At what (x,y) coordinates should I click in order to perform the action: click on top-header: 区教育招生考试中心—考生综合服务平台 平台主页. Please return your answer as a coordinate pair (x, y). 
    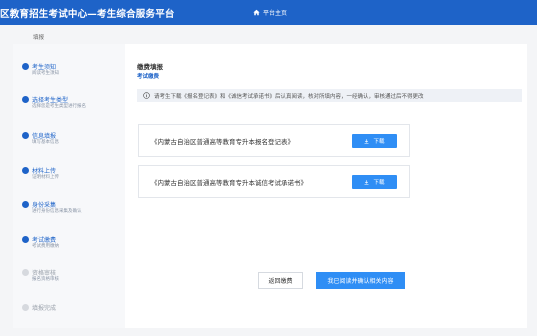
    Looking at the image, I should click on (268, 12).